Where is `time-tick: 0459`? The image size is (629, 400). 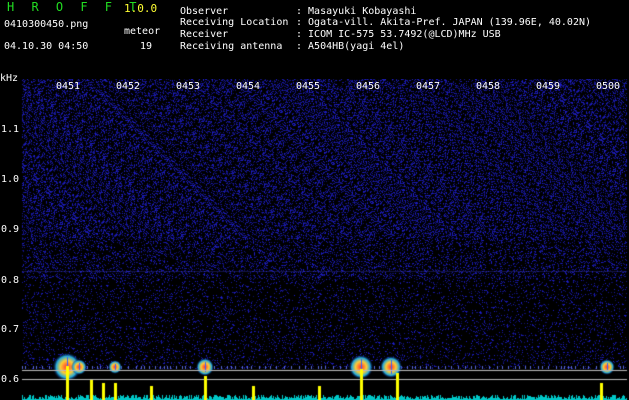 time-tick: 0459 is located at coordinates (548, 86).